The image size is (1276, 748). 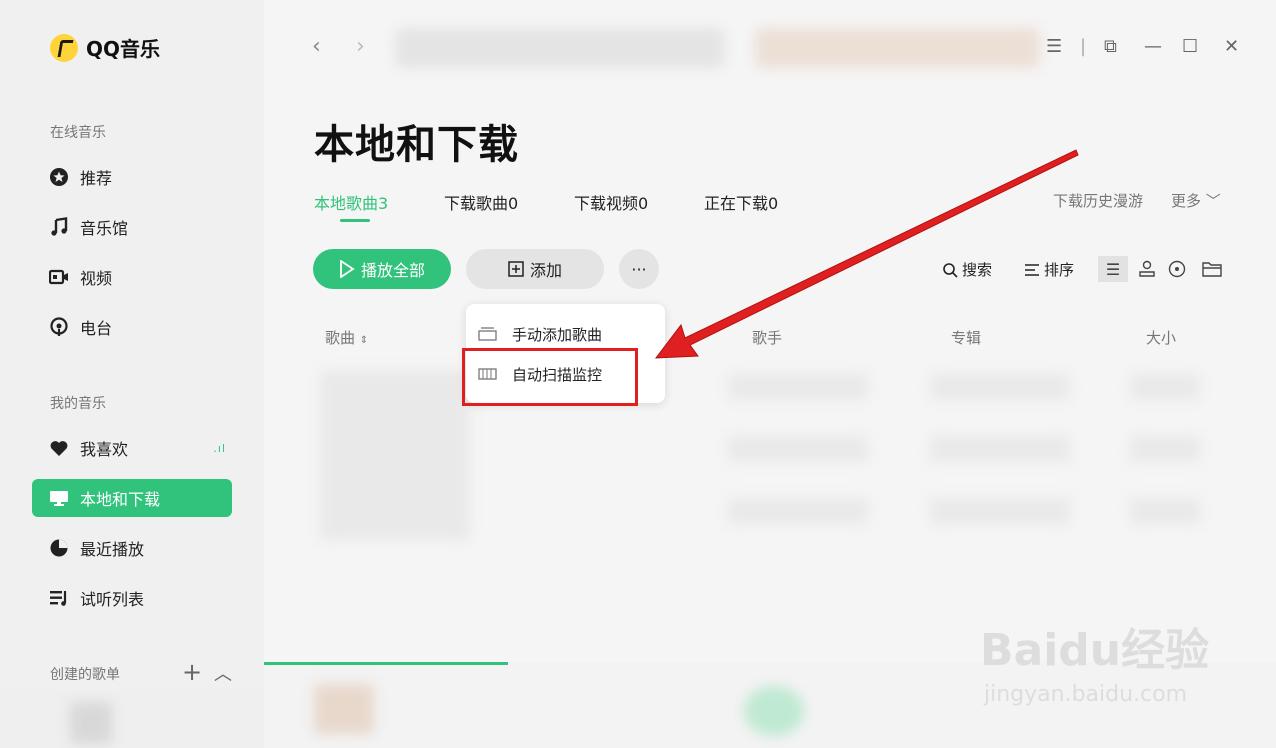 What do you see at coordinates (132, 227) in the screenshot?
I see `sidebar-item-music-hall: 音乐馆` at bounding box center [132, 227].